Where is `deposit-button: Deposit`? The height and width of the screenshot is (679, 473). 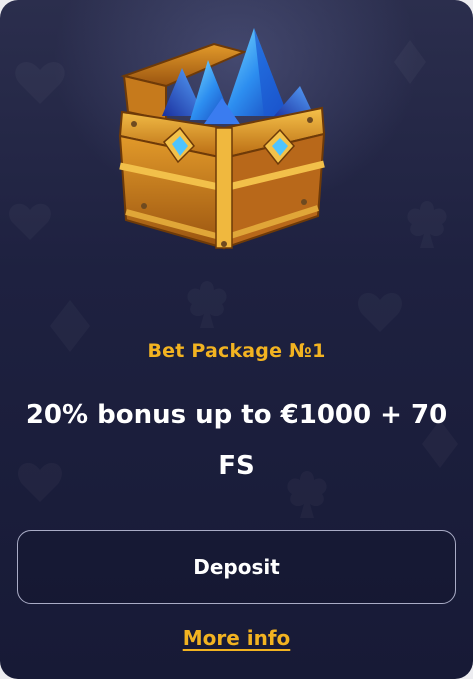 deposit-button: Deposit is located at coordinates (236, 567).